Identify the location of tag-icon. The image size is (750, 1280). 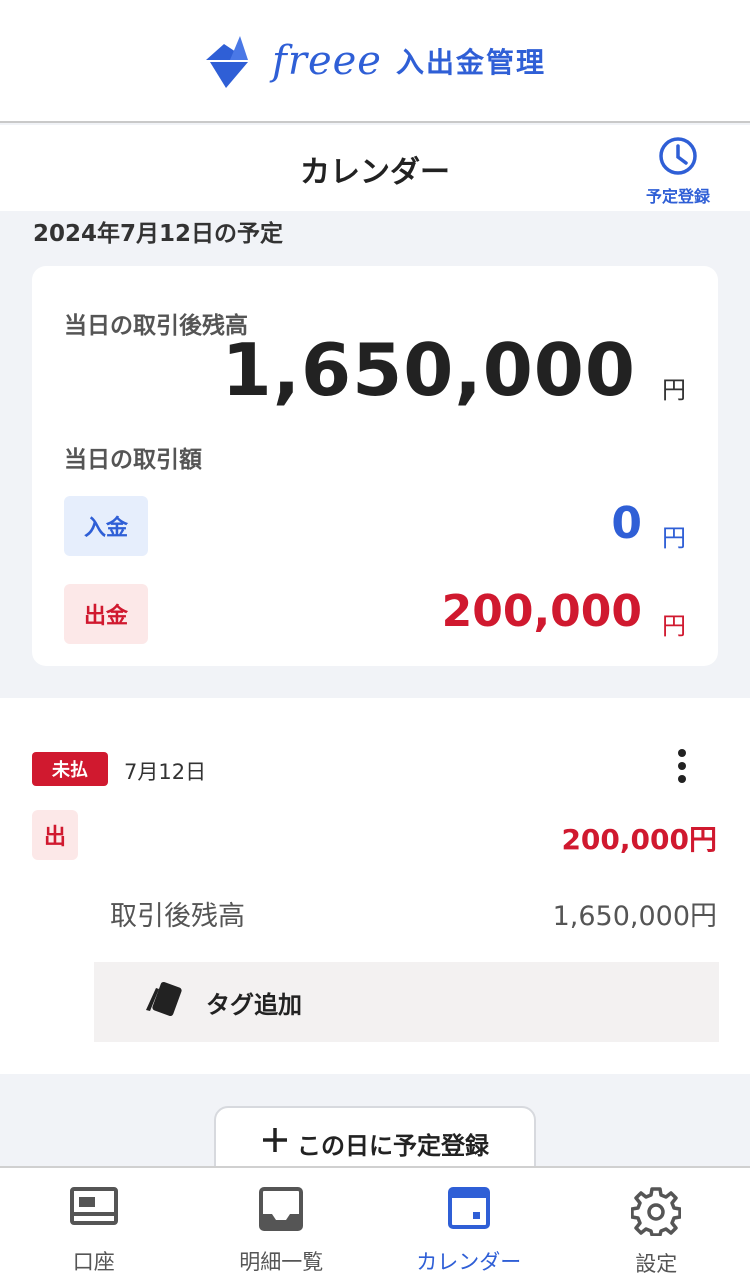
(164, 1002).